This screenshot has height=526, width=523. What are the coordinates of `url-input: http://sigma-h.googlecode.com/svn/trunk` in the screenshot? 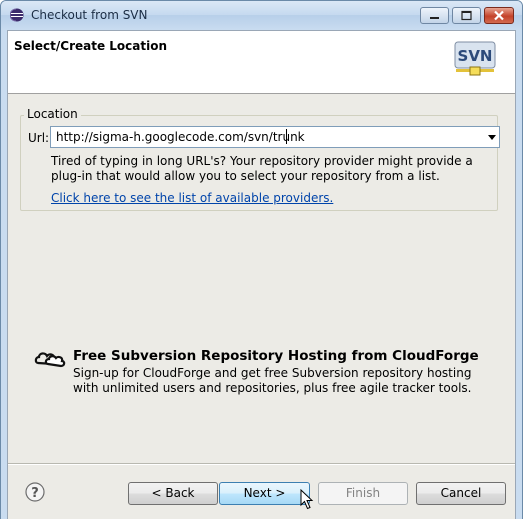 It's located at (180, 137).